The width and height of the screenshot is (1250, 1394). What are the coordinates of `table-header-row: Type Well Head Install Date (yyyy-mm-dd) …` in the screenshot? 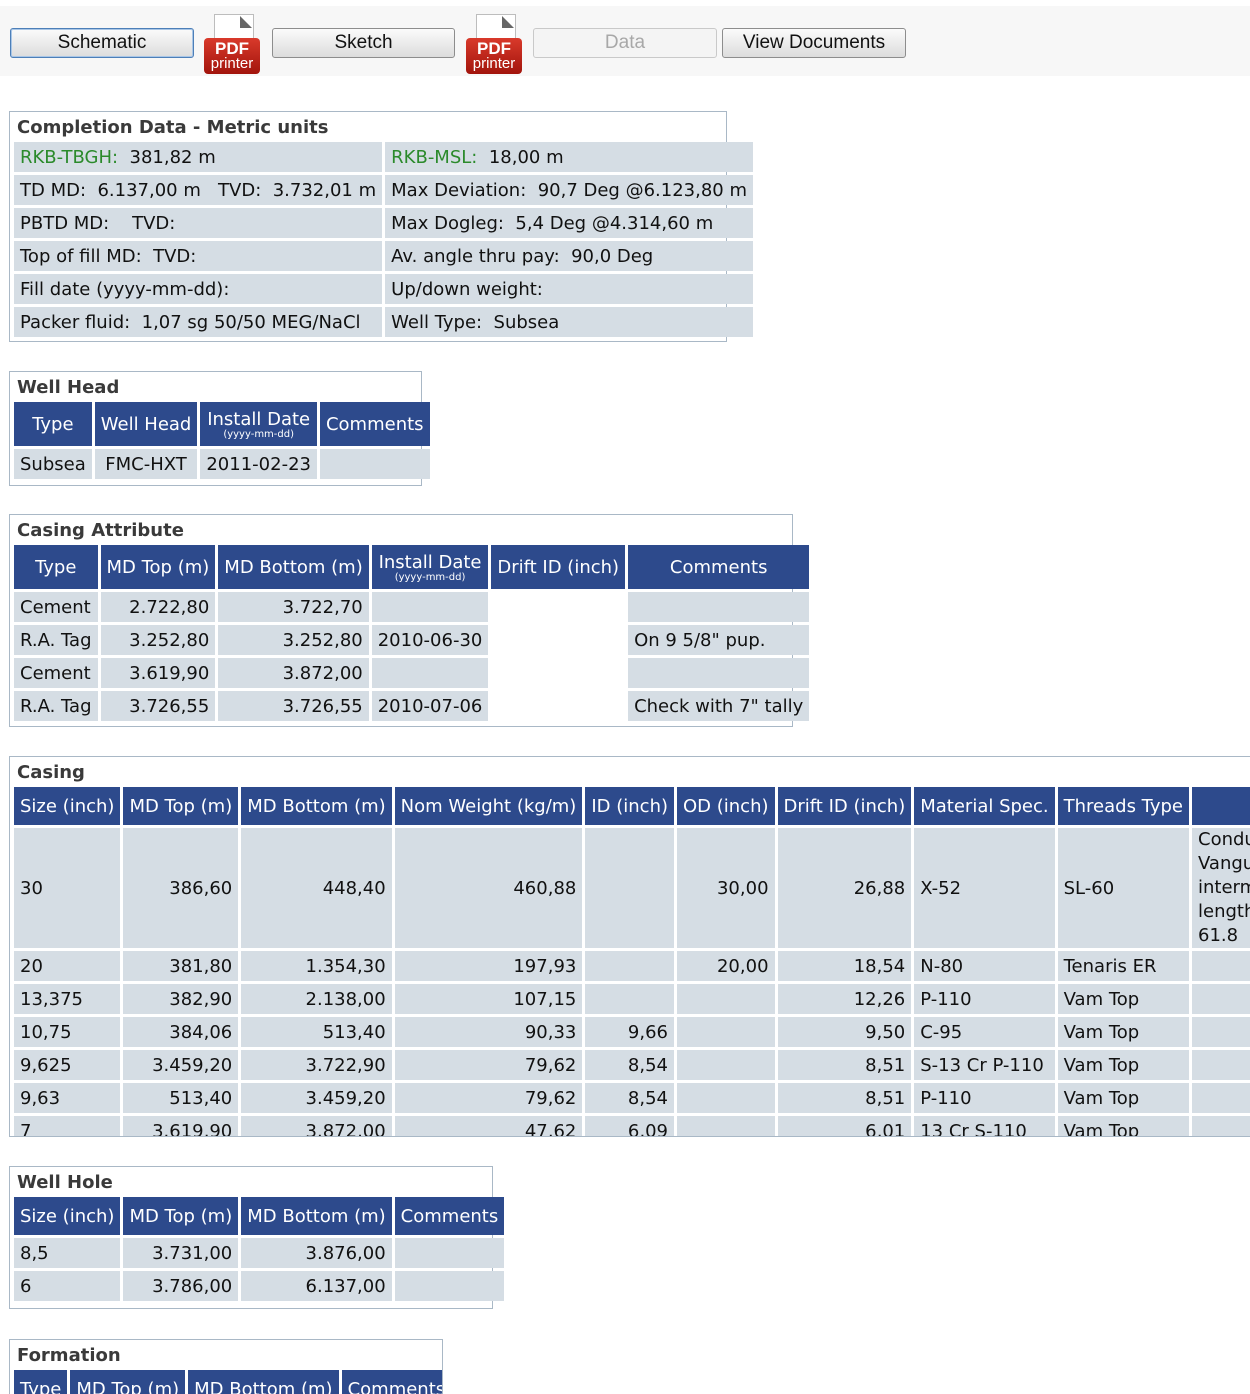 It's located at (222, 424).